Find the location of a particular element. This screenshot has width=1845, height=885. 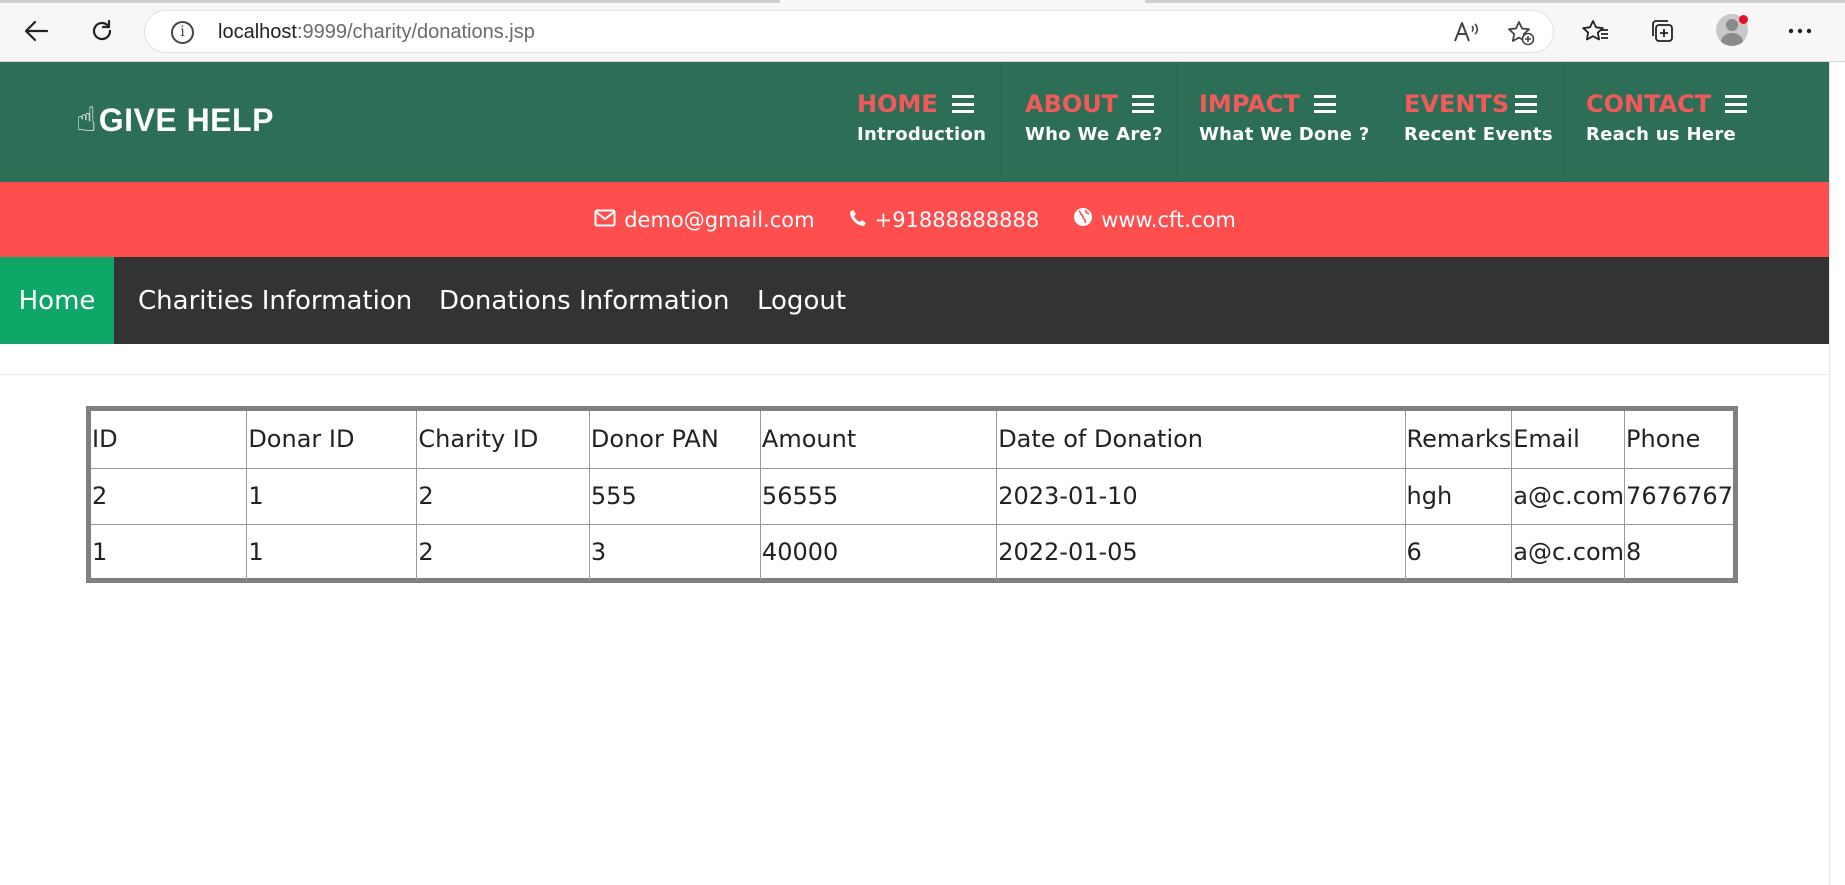

star-add-glyph is located at coordinates (1521, 33).